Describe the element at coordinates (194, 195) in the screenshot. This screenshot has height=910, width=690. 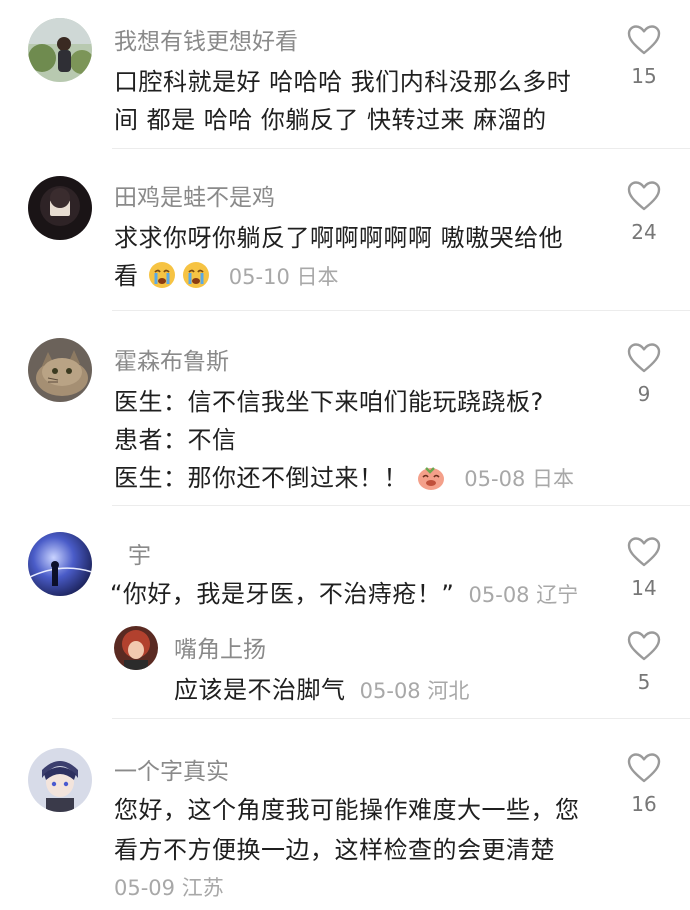
I see `comment-username: 田鸡是蛙不是鸡` at that location.